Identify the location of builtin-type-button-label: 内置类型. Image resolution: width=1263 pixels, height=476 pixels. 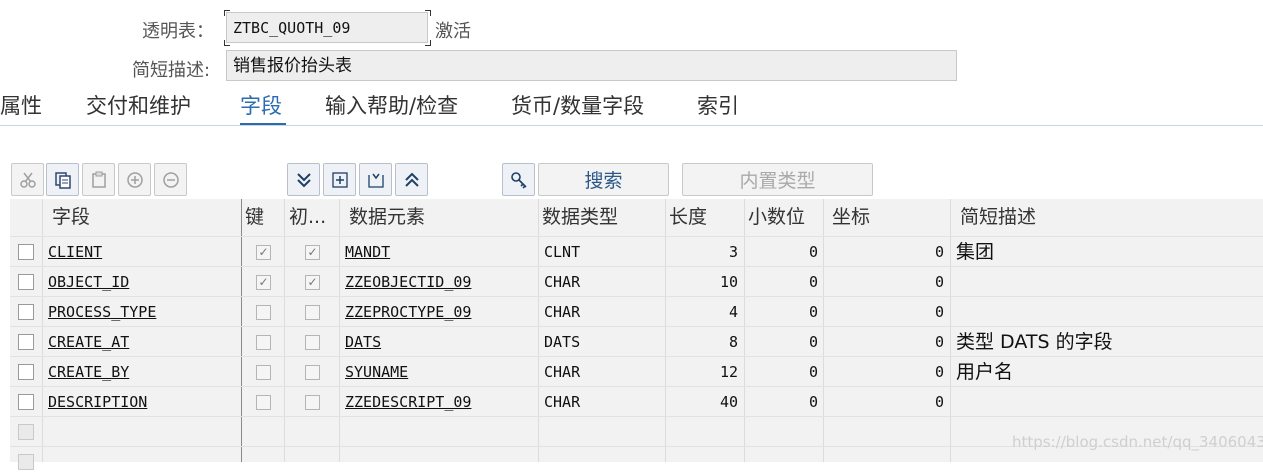
(777, 181).